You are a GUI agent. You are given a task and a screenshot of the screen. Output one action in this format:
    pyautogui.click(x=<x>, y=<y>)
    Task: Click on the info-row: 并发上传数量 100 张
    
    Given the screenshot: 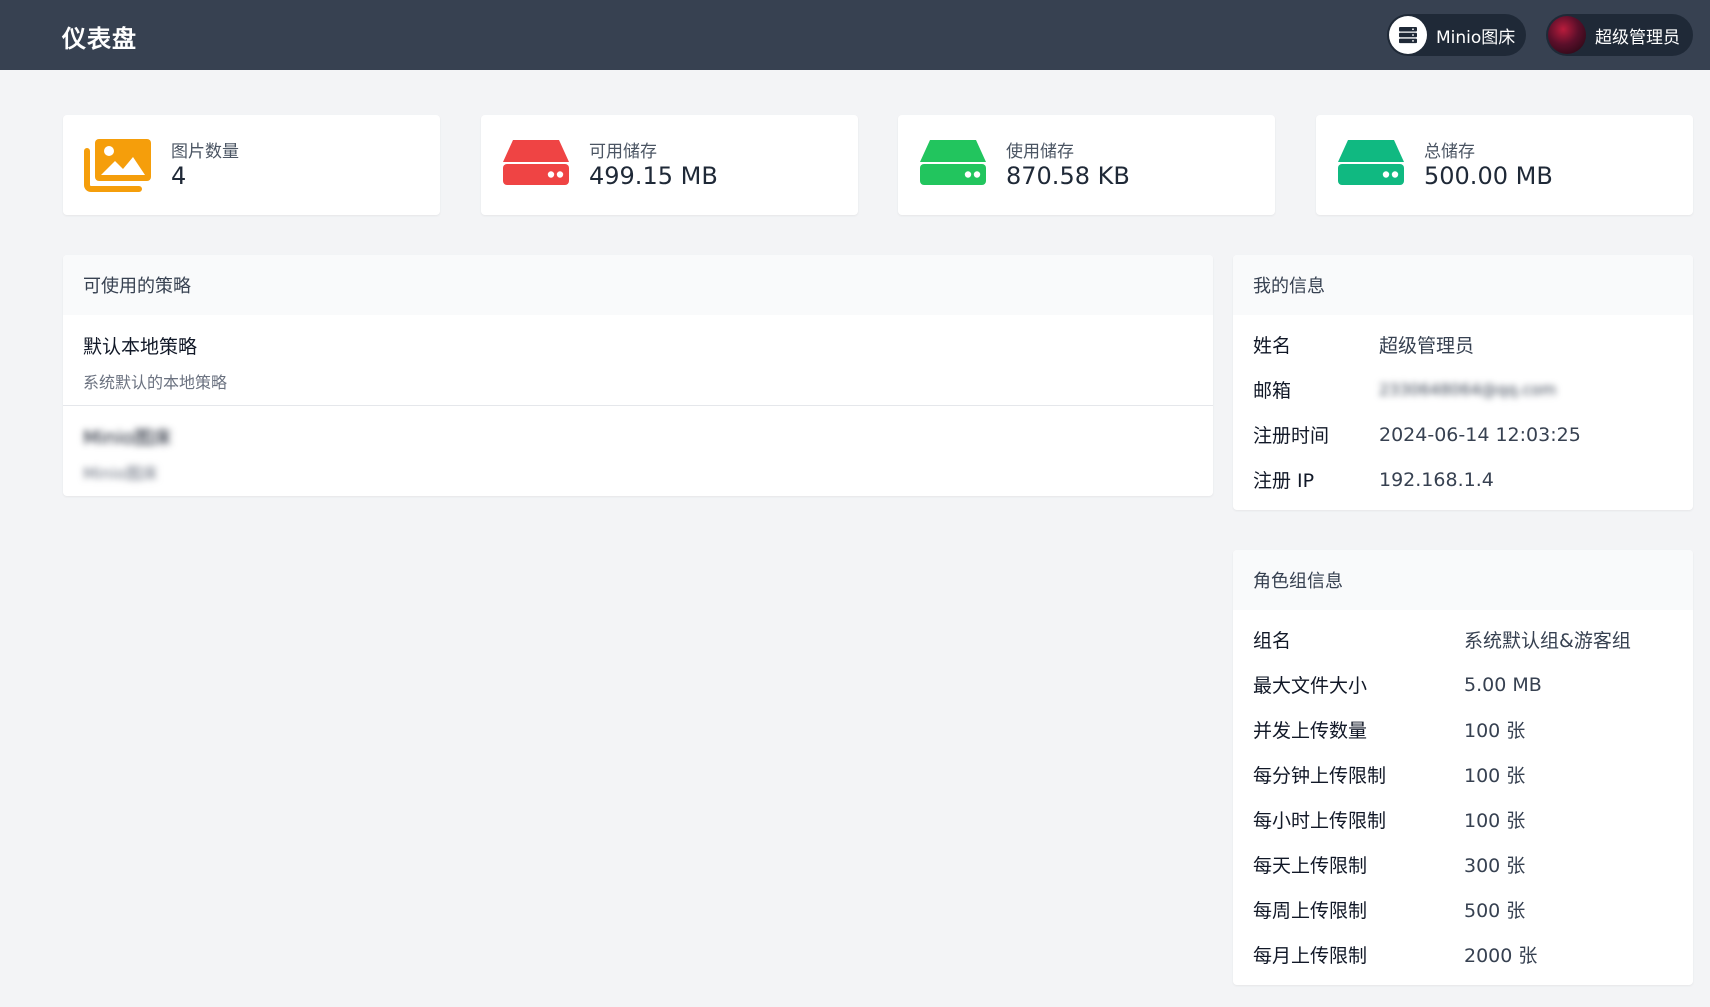 What is the action you would take?
    pyautogui.click(x=1463, y=729)
    